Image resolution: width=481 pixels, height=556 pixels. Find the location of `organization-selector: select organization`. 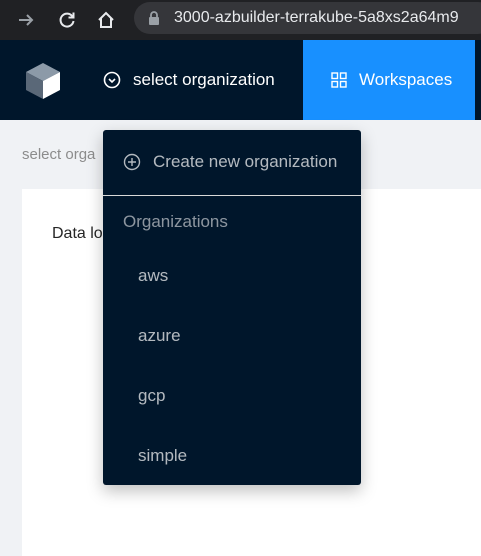

organization-selector: select organization is located at coordinates (189, 80).